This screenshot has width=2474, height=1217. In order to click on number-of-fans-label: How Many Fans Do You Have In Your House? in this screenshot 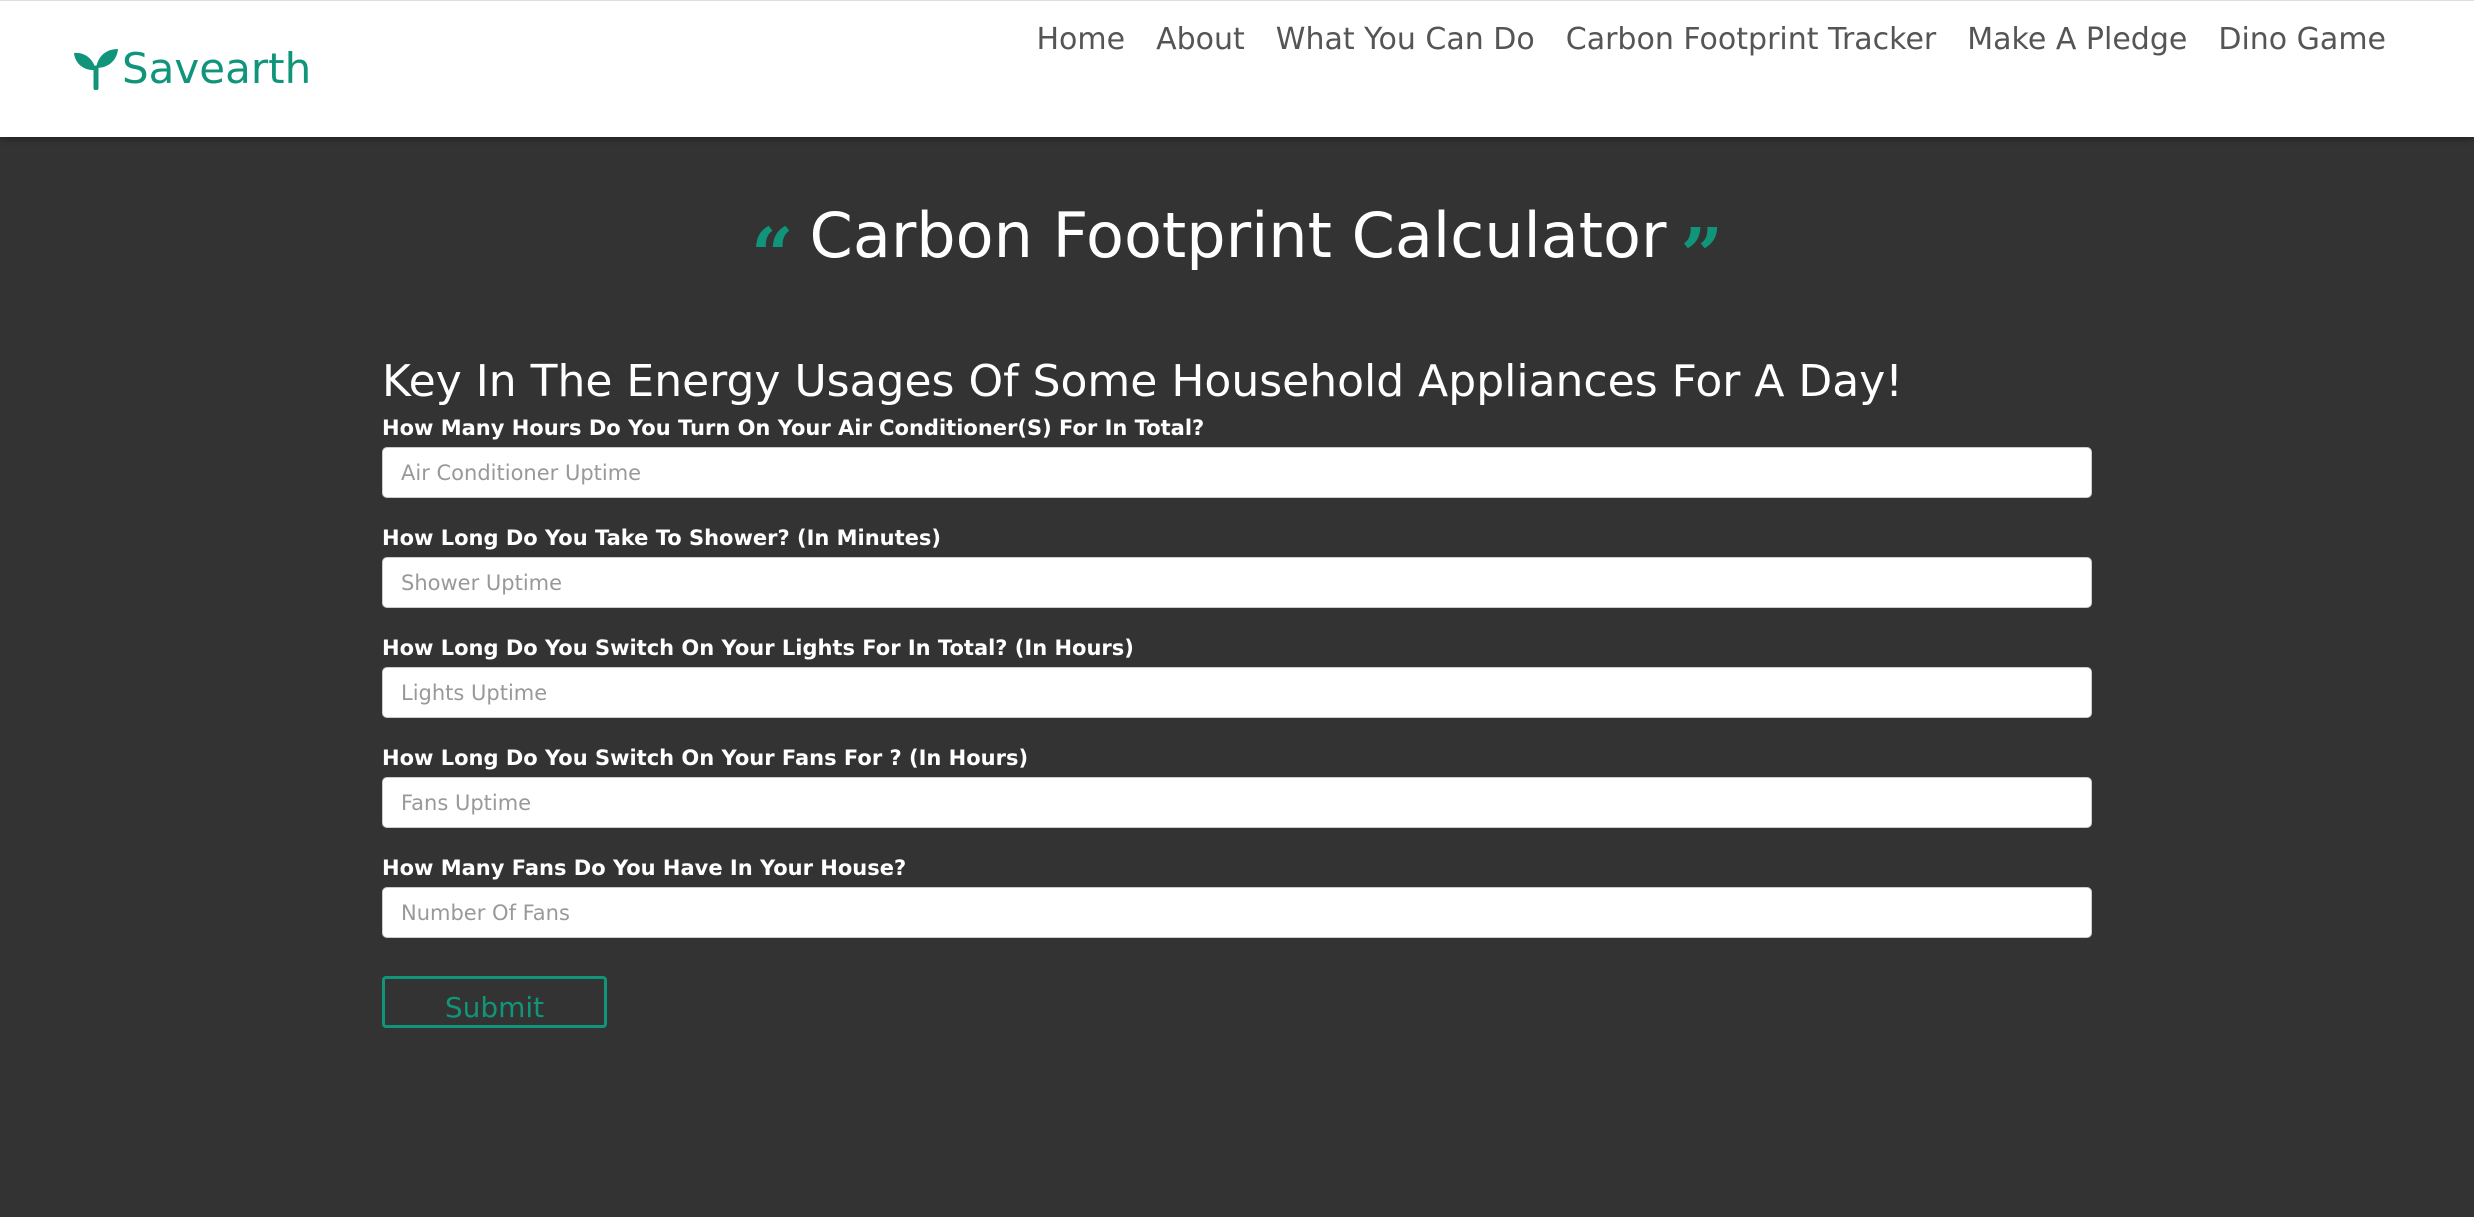, I will do `click(644, 868)`.